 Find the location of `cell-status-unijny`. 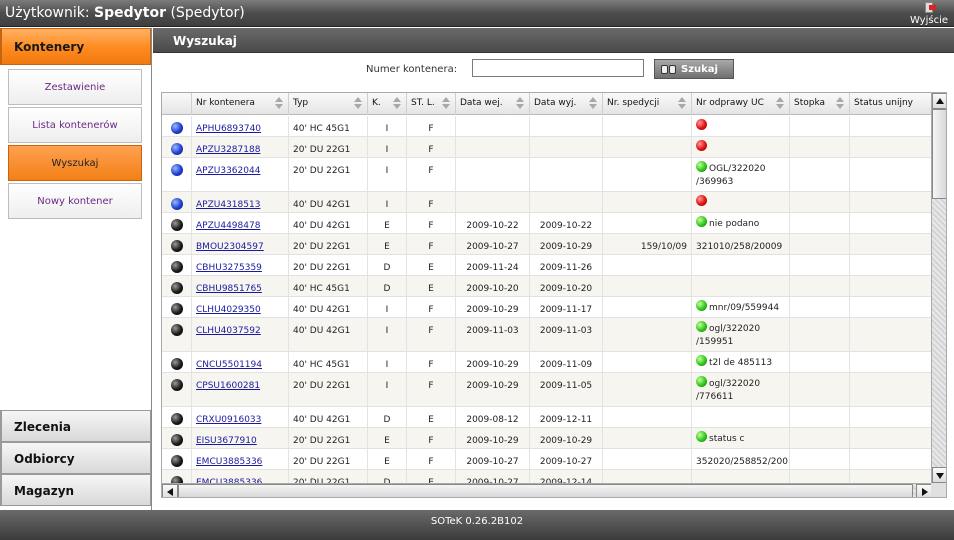

cell-status-unijny is located at coordinates (891, 174).